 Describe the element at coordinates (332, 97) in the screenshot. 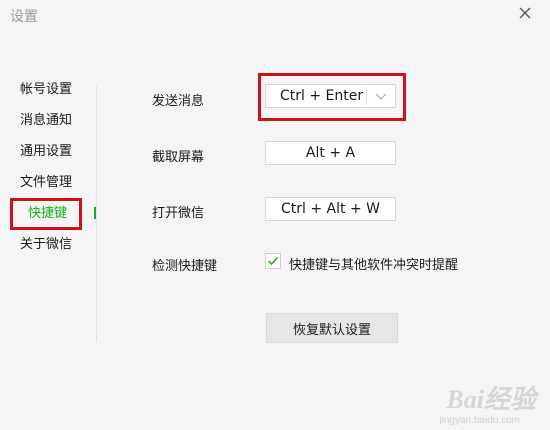

I see `send-message-highlight-box` at that location.